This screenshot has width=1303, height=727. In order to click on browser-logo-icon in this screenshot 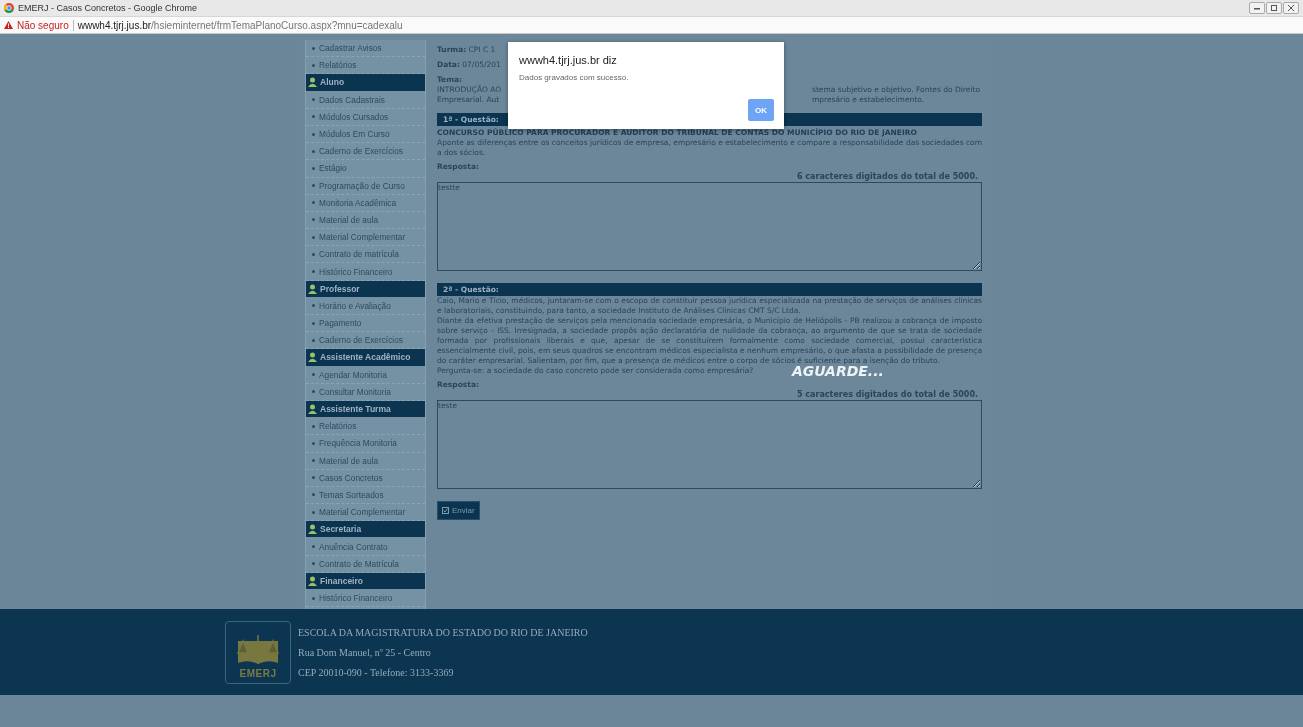, I will do `click(9, 8)`.